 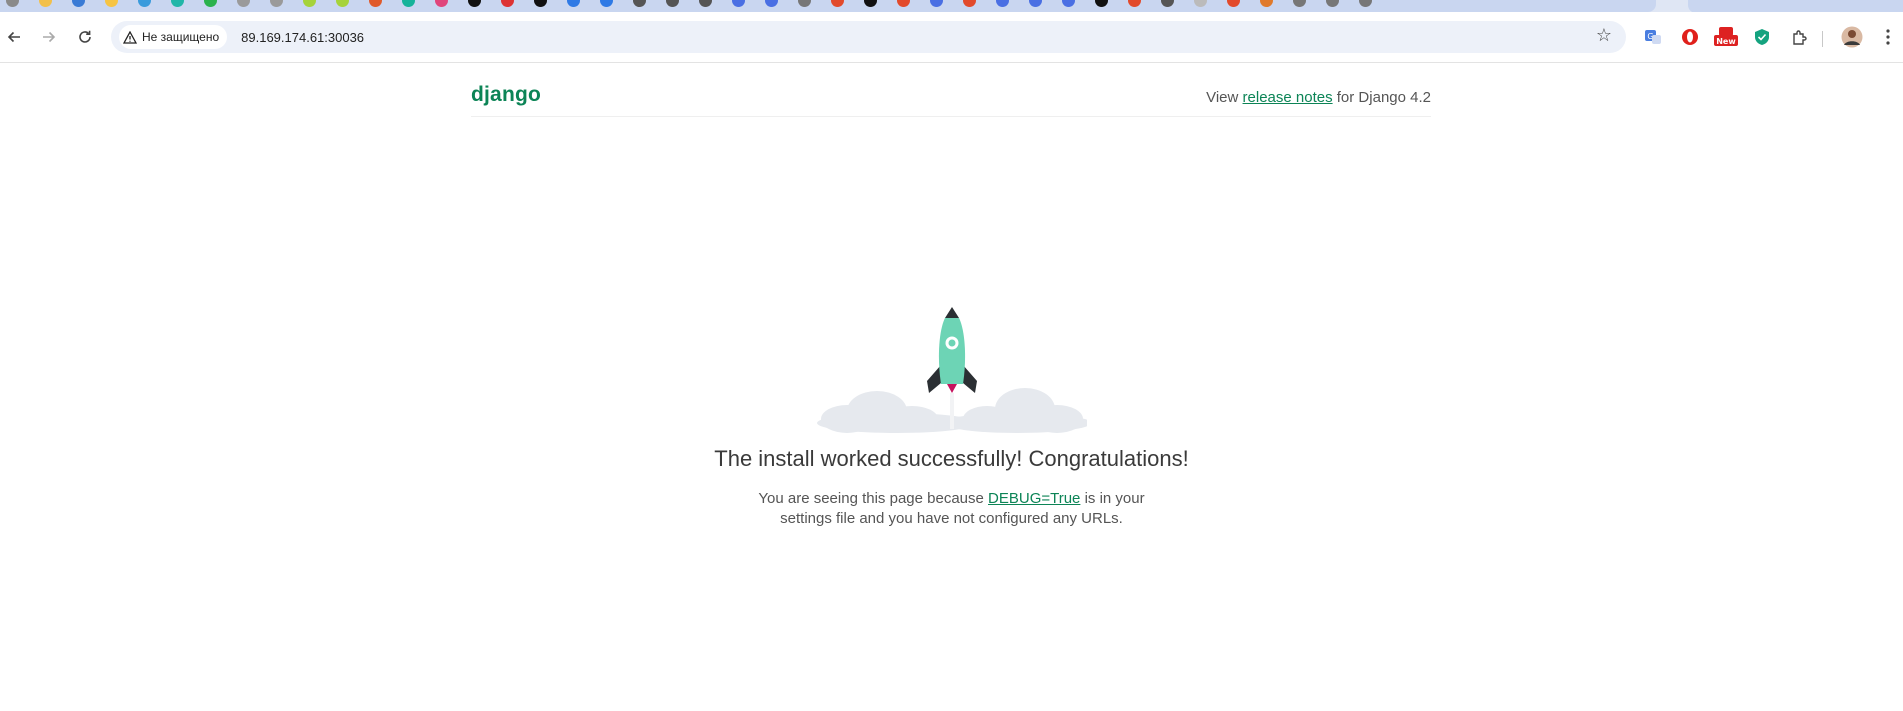 I want to click on shield-icon, so click(x=1762, y=37).